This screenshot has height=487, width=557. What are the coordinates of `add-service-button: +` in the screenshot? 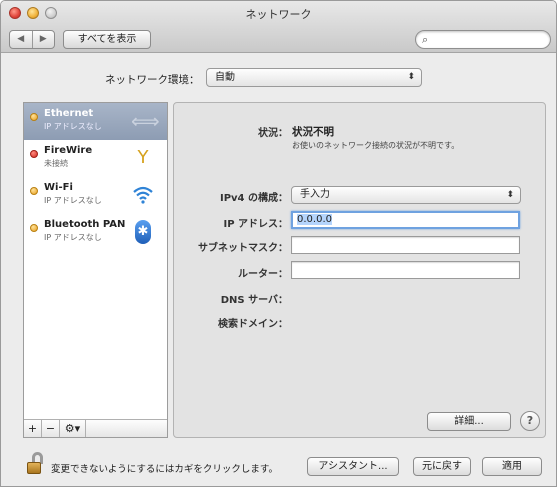 It's located at (33, 428).